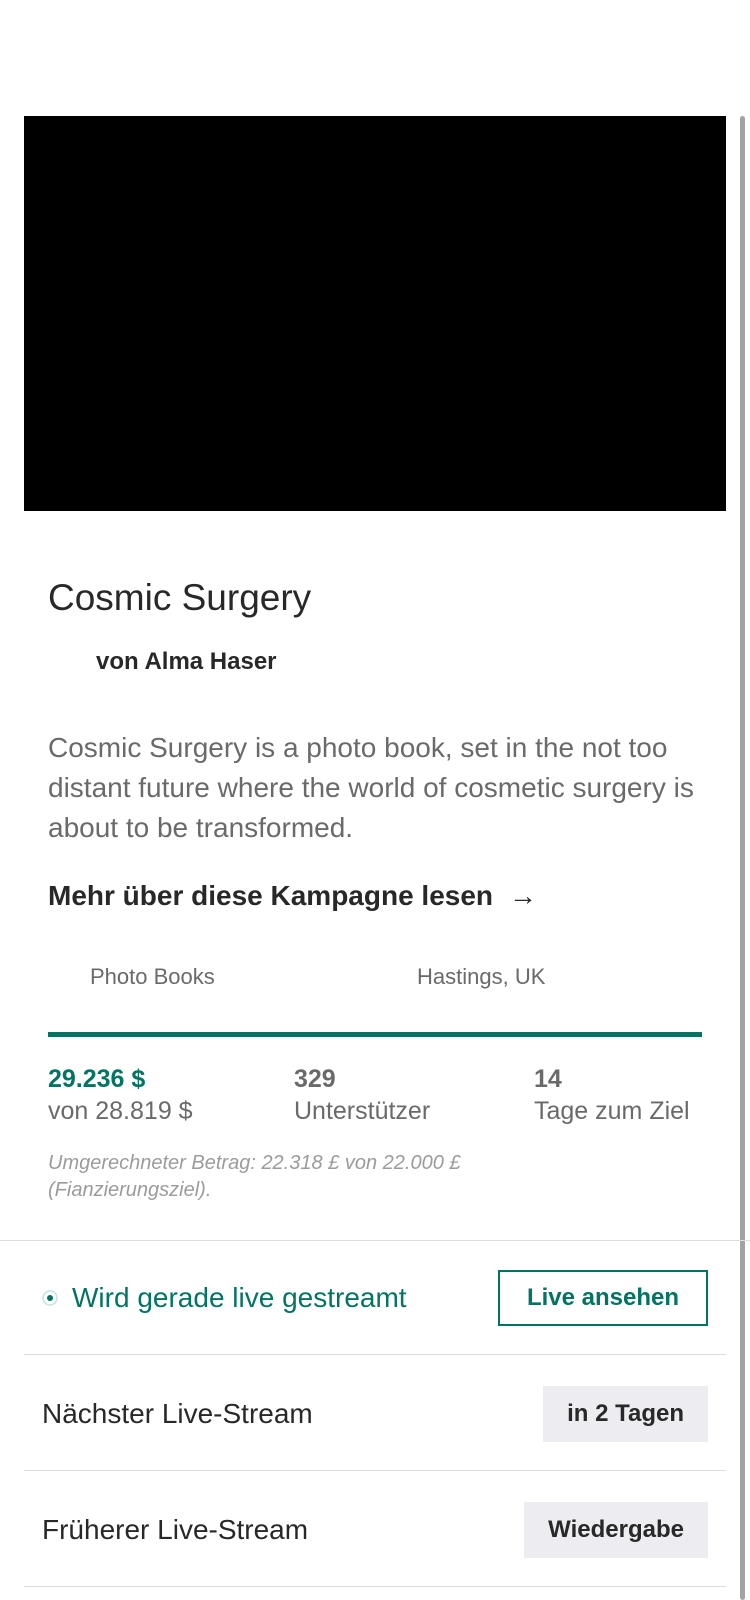 Image resolution: width=750 pixels, height=1600 pixels. I want to click on live-status: Wird gerade live gestreamt, so click(224, 1298).